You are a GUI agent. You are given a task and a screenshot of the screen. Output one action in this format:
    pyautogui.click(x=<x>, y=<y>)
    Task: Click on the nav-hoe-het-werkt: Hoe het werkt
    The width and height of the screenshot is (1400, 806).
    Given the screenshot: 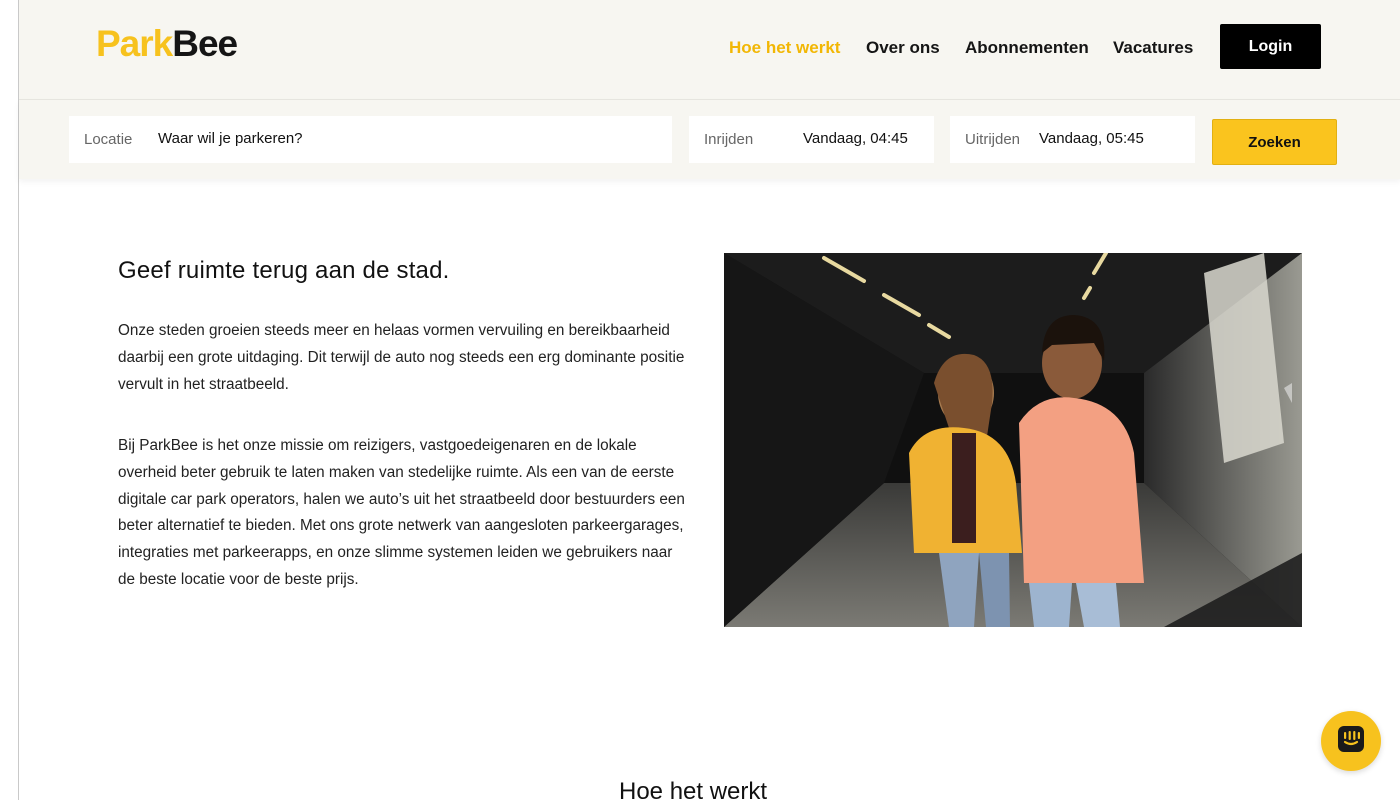 What is the action you would take?
    pyautogui.click(x=784, y=48)
    